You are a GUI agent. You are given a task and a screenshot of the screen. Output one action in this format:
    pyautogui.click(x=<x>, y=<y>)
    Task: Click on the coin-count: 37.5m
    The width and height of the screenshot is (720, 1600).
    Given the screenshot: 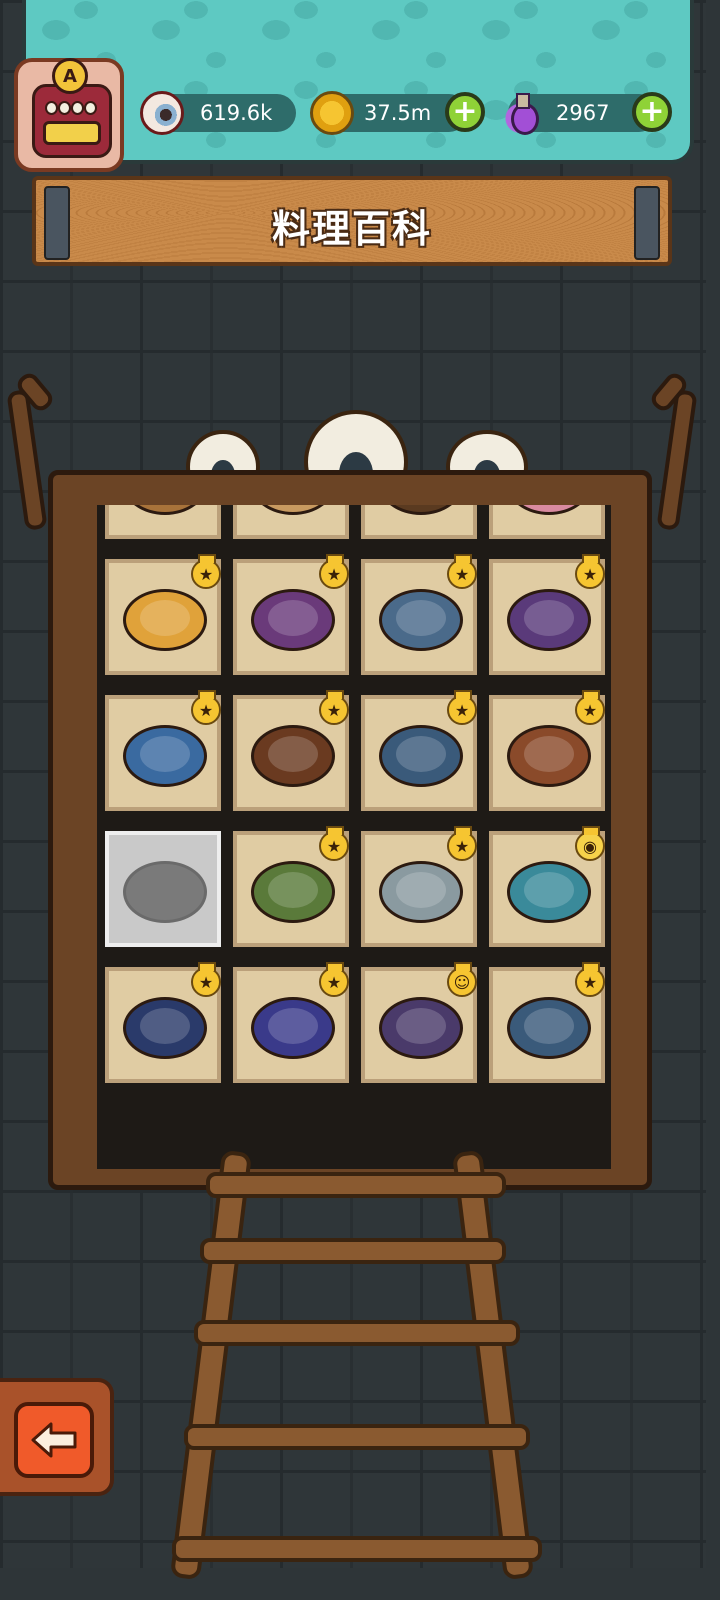 What is the action you would take?
    pyautogui.click(x=398, y=113)
    